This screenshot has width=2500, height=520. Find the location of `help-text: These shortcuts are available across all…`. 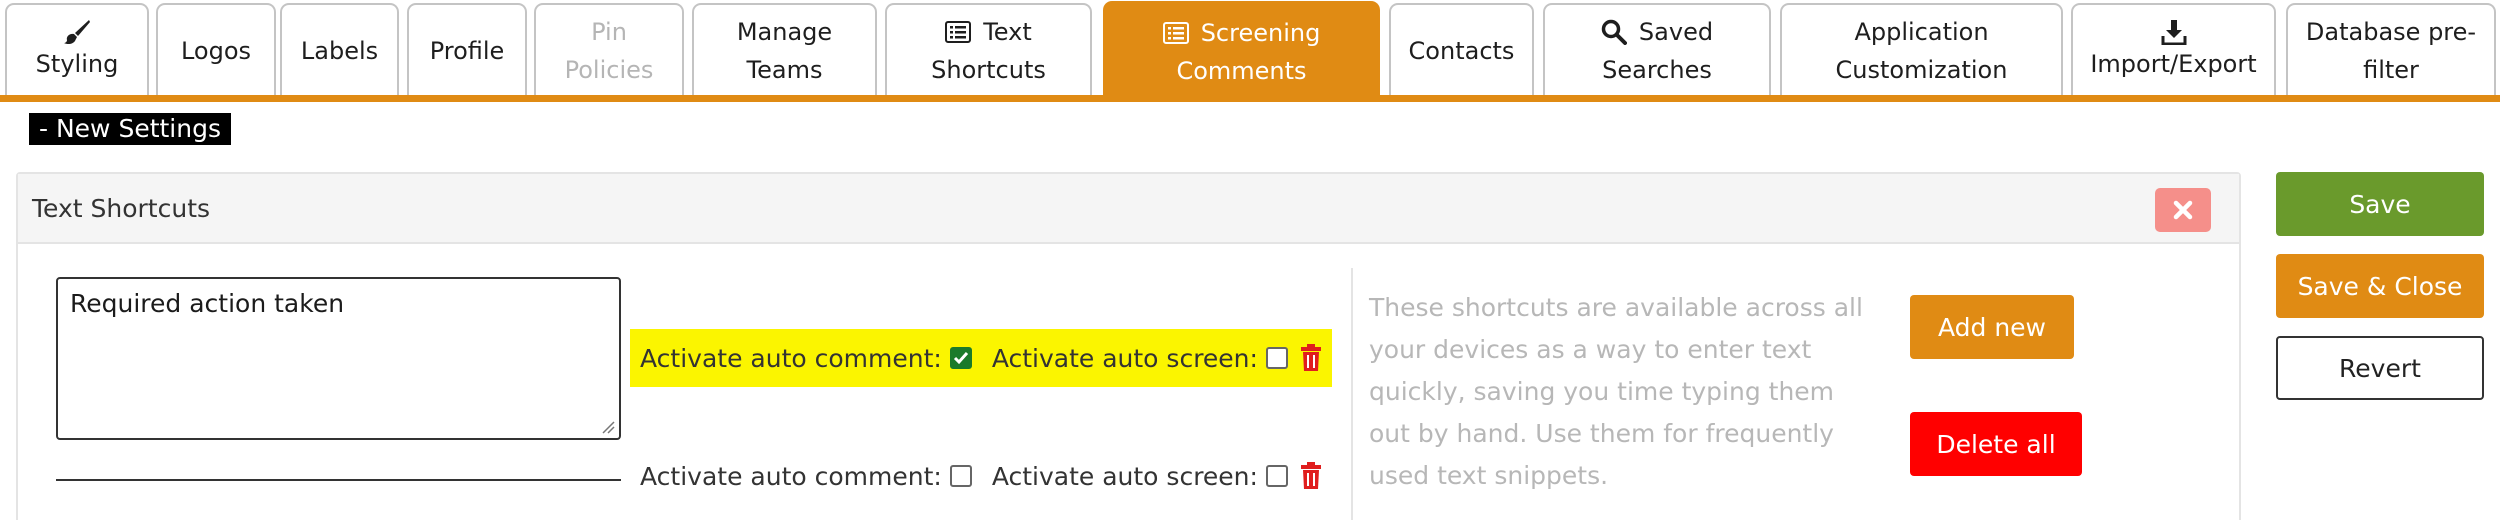

help-text: These shortcuts are available across all… is located at coordinates (1616, 391).